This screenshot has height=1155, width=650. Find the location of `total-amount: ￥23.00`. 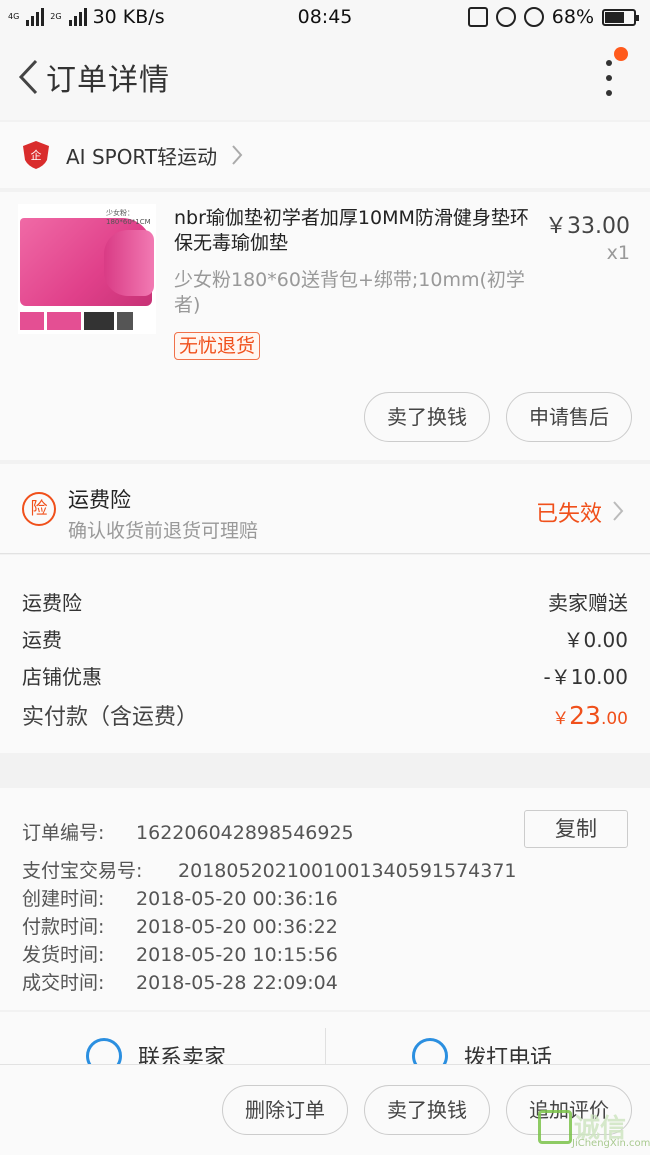

total-amount: ￥23.00 is located at coordinates (590, 715).